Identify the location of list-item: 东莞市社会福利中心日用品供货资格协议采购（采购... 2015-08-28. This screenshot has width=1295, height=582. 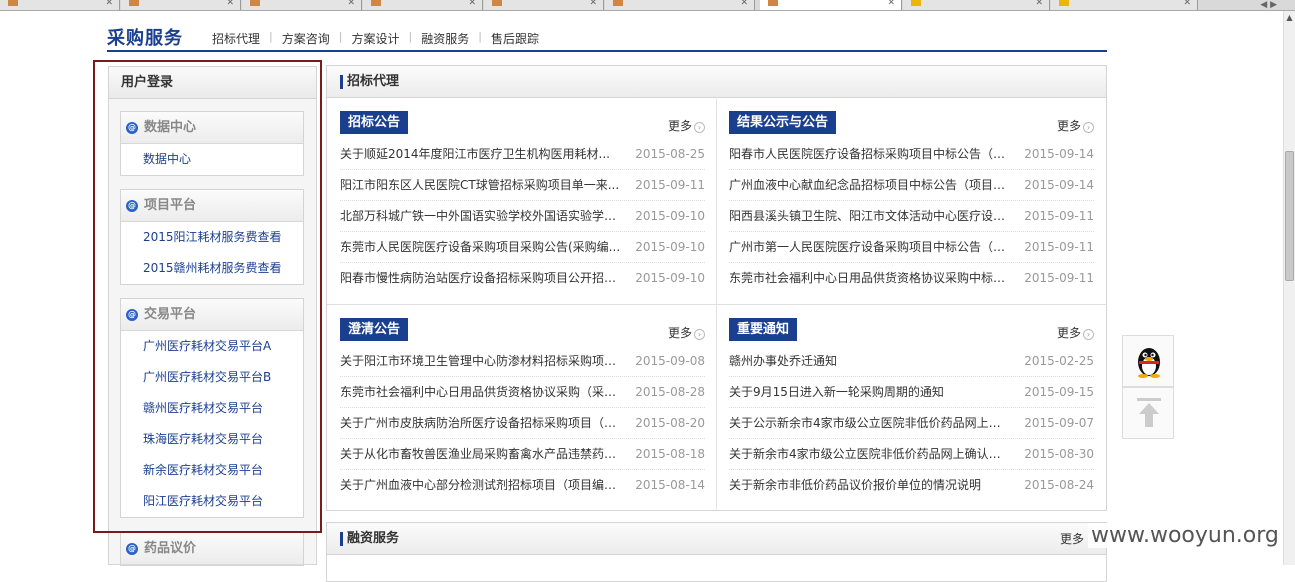
(522, 392).